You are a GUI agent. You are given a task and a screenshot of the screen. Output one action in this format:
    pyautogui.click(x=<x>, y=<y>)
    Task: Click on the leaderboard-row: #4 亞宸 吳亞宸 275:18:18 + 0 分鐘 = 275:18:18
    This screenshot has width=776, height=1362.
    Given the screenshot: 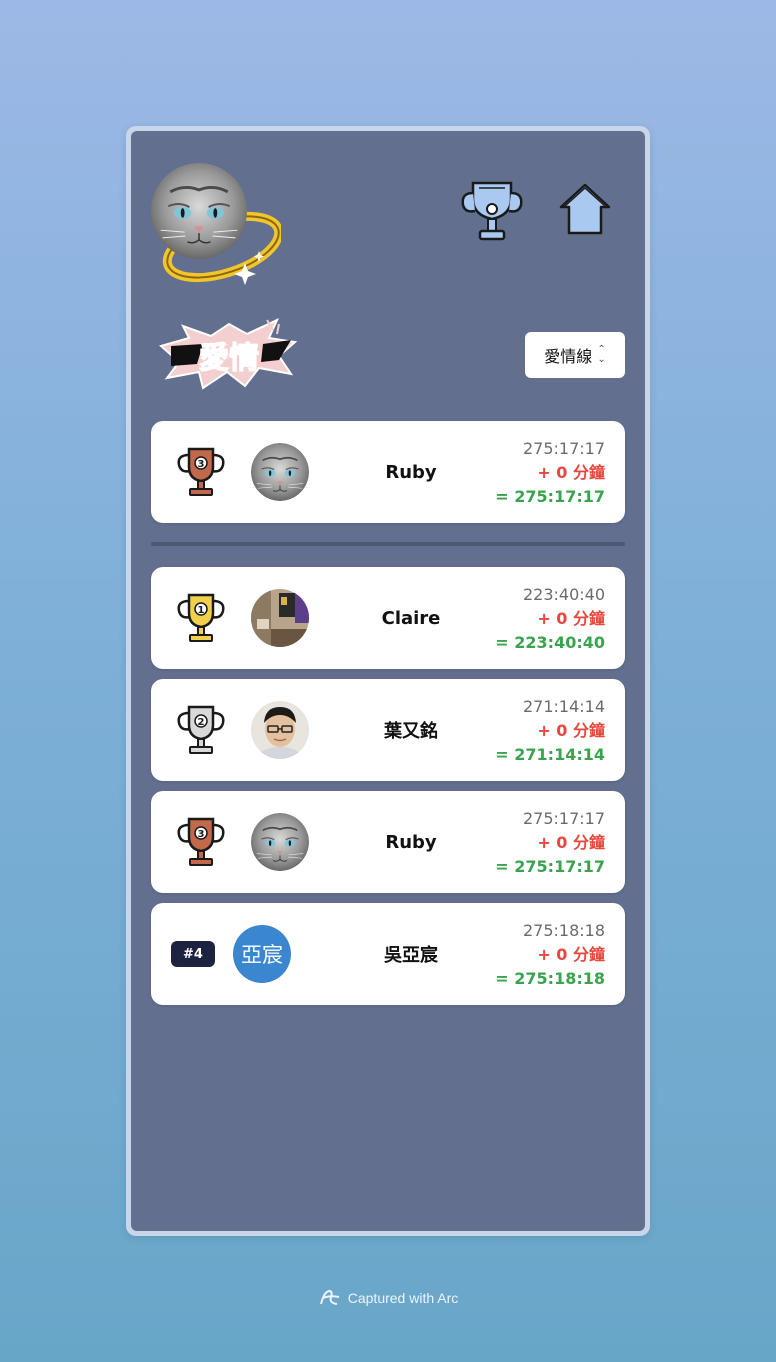 What is the action you would take?
    pyautogui.click(x=388, y=954)
    